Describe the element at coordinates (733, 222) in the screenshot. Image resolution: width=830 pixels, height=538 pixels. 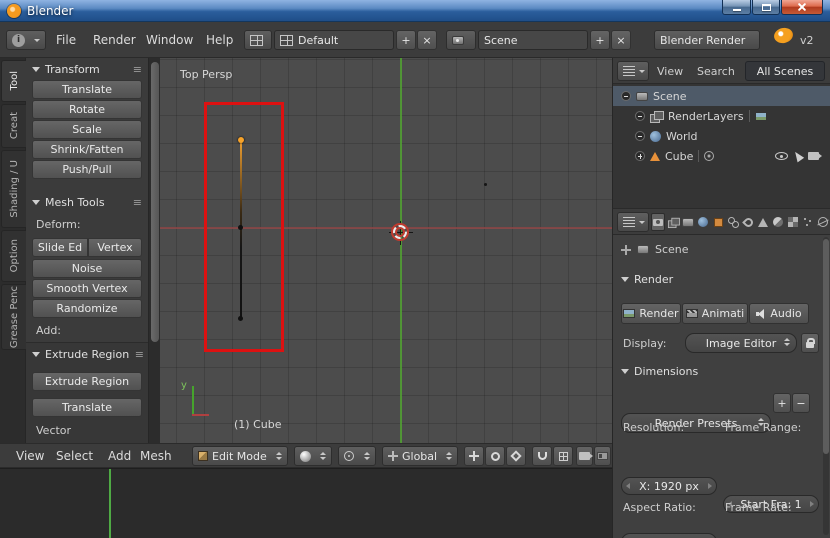
I see `tab-constraints-icon` at that location.